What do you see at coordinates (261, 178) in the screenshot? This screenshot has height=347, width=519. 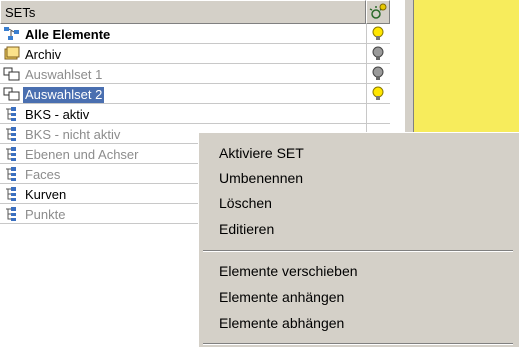 I see `menu-item-umbenennen: Umbenennen` at bounding box center [261, 178].